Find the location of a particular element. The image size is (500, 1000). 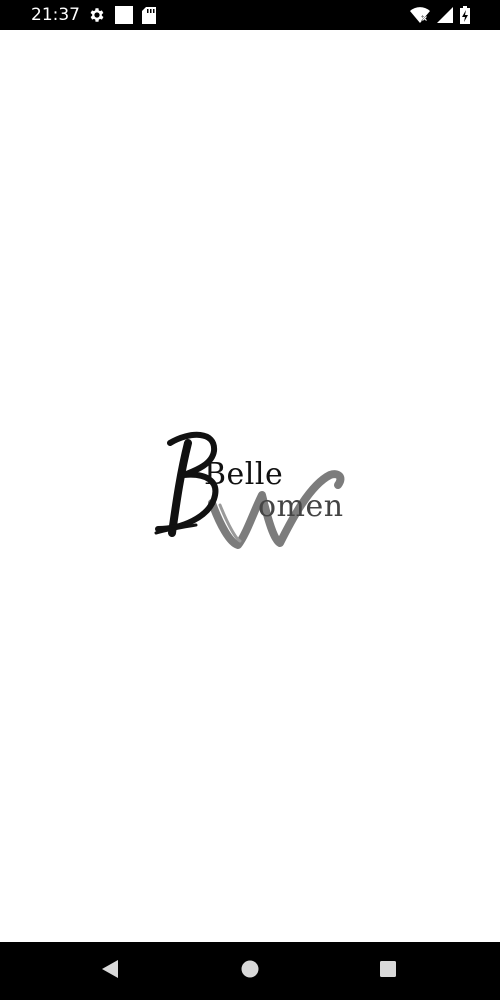

home-icon is located at coordinates (250, 971).